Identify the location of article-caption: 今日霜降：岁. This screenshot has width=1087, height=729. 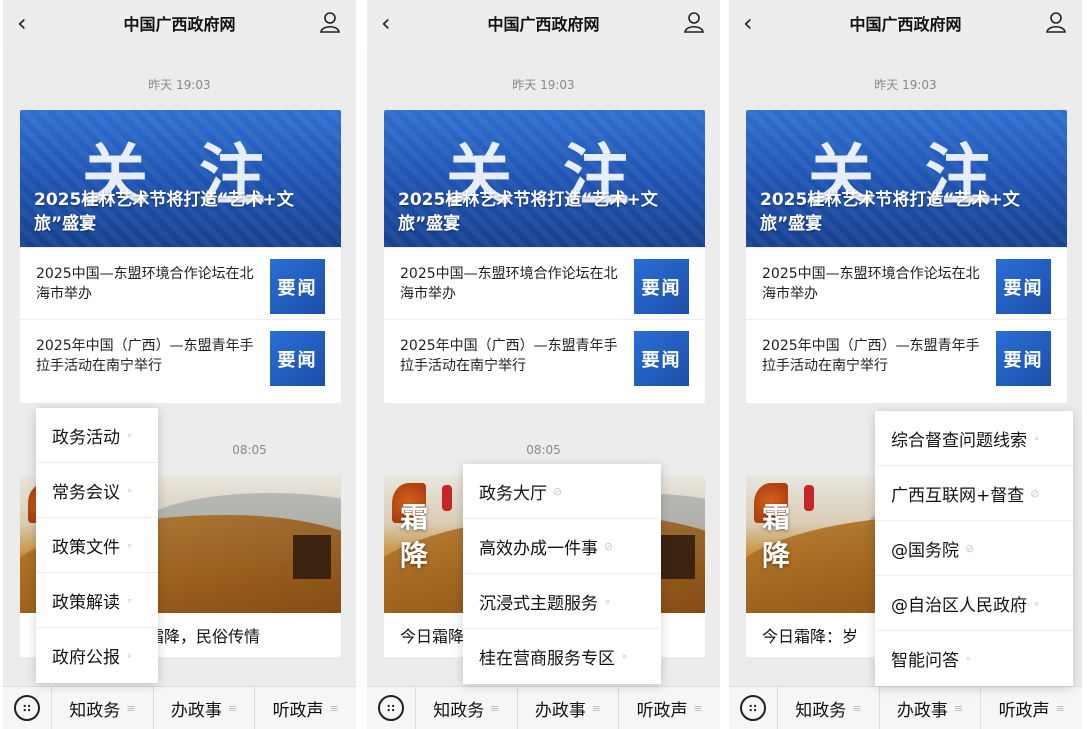
(810, 635).